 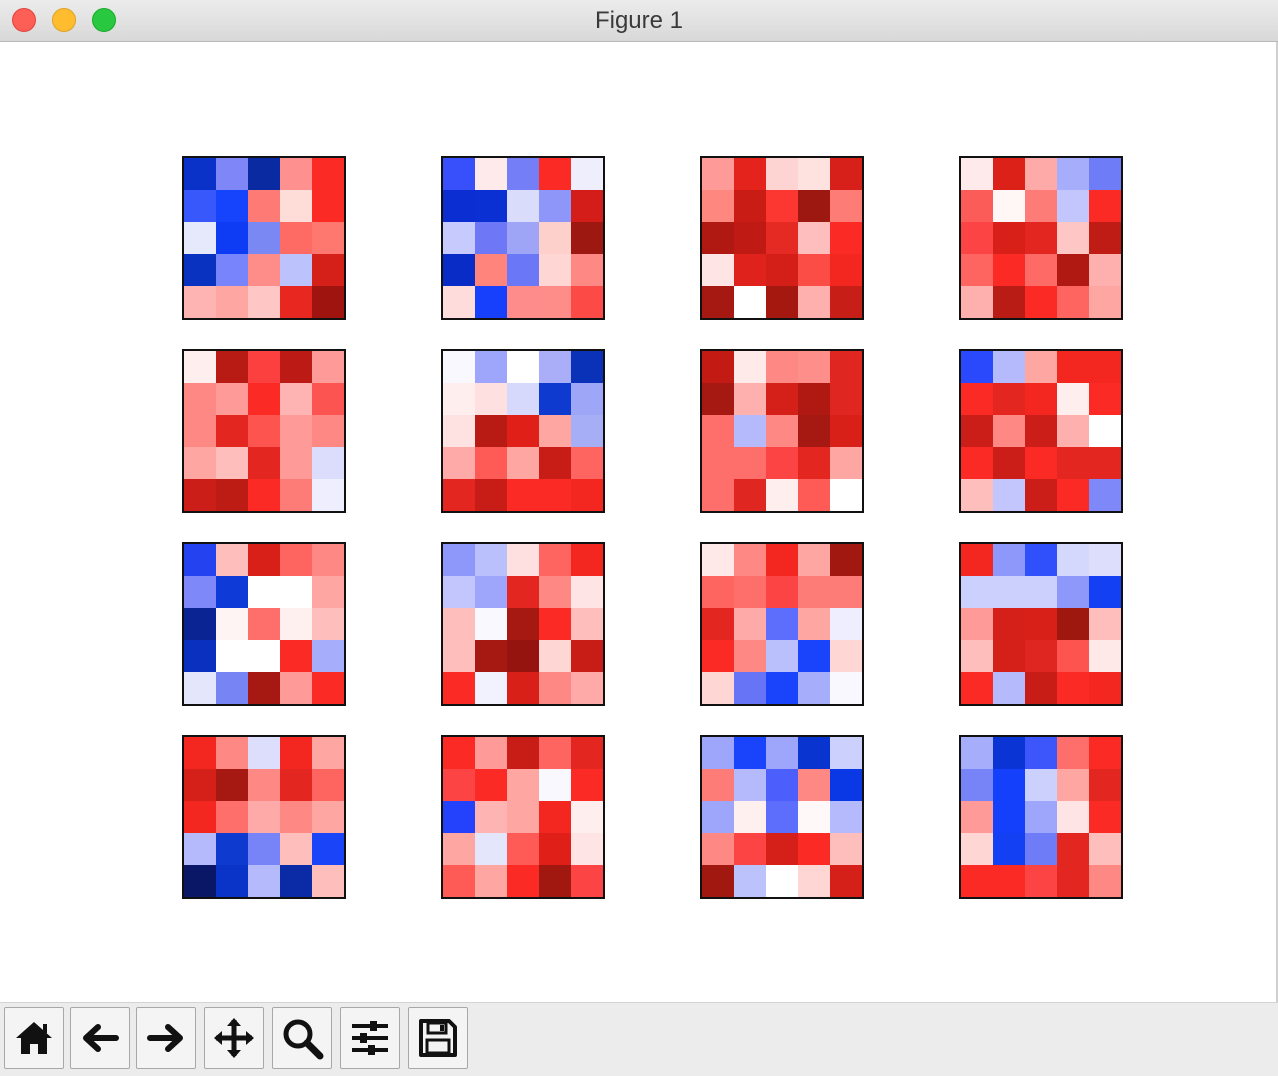 What do you see at coordinates (166, 1038) in the screenshot?
I see `forward-button` at bounding box center [166, 1038].